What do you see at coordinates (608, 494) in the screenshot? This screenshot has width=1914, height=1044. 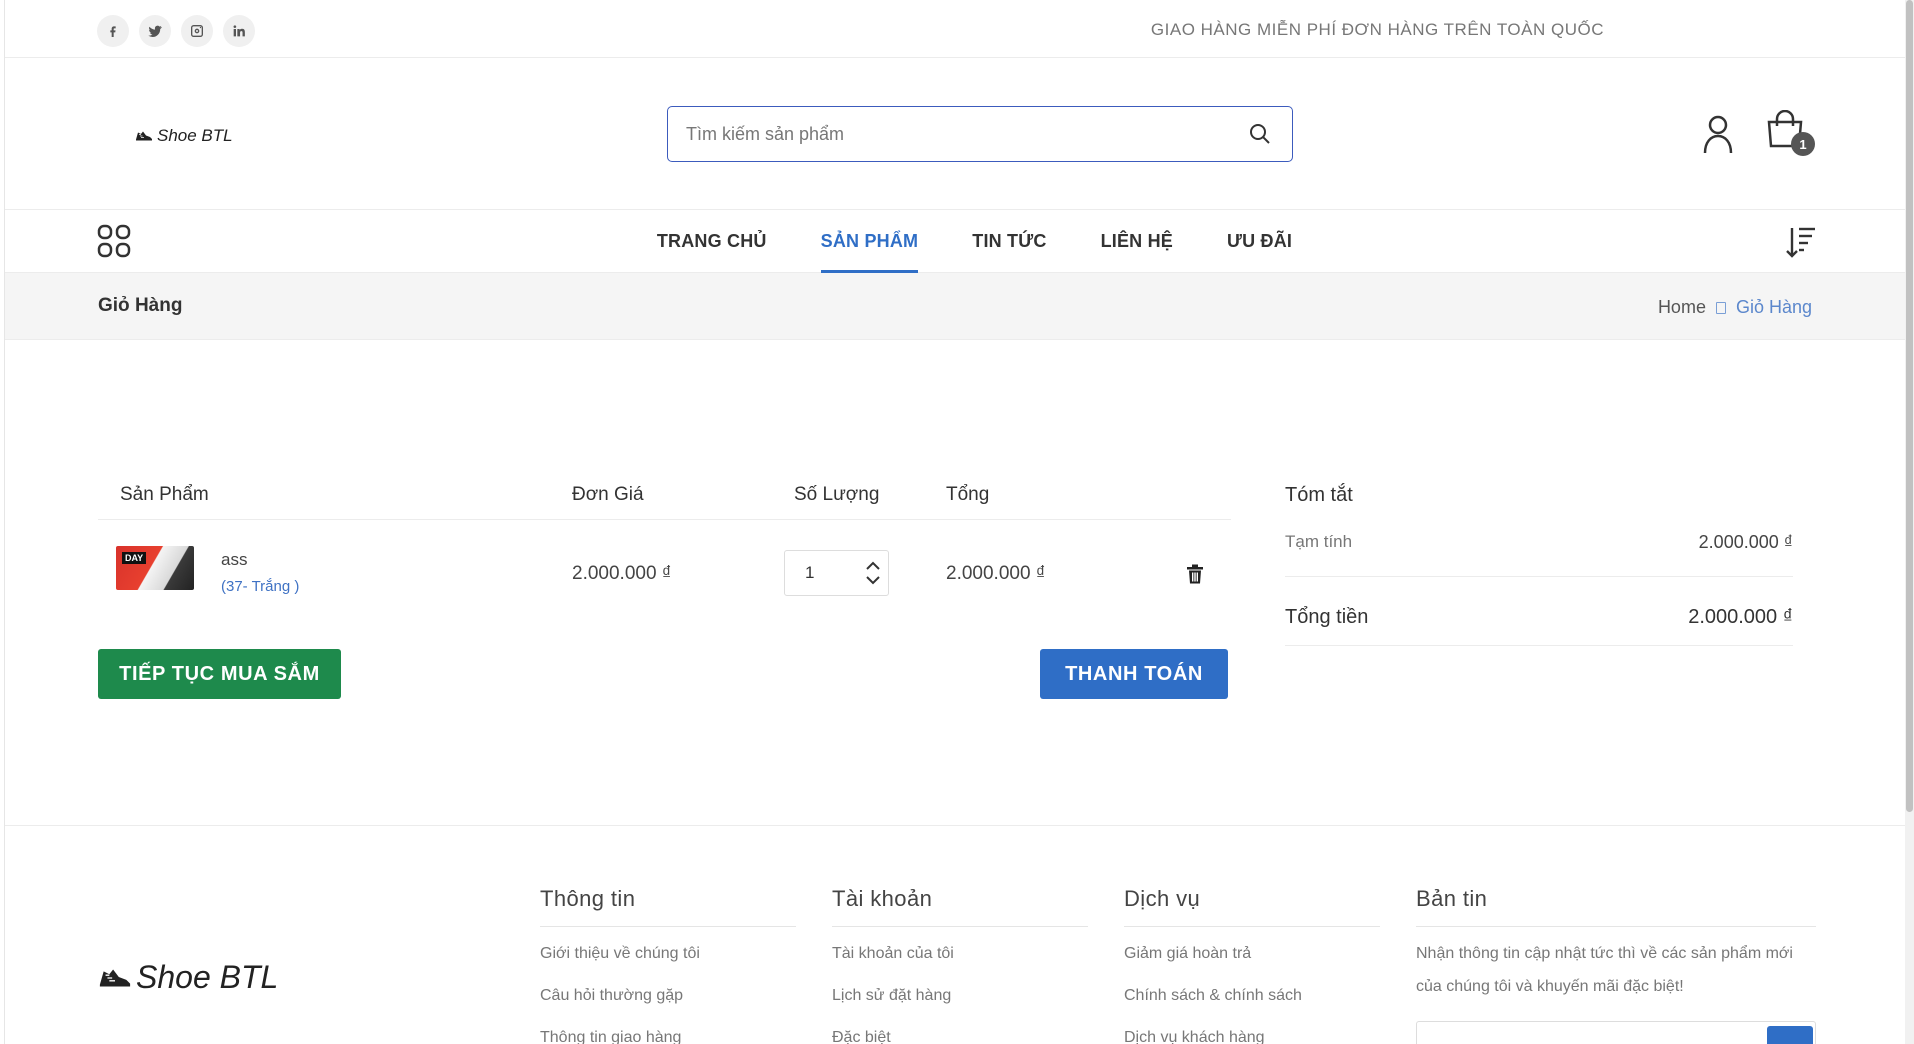 I see `column-header-unit-price: Đơn Giá` at bounding box center [608, 494].